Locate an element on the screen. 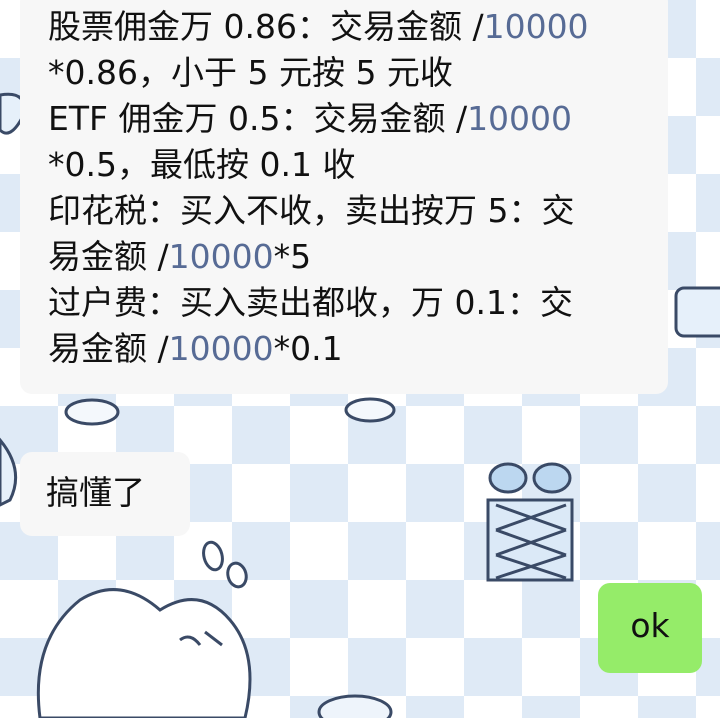  message-text: 股票佣金万 0.86：交易金额 / is located at coordinates (266, 26).